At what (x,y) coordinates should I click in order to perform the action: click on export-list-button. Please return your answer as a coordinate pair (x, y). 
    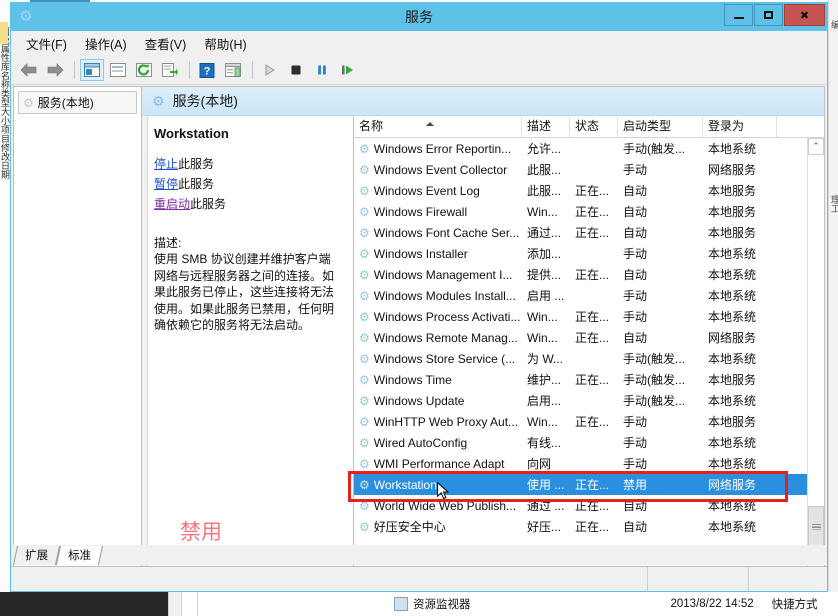
    Looking at the image, I should click on (170, 70).